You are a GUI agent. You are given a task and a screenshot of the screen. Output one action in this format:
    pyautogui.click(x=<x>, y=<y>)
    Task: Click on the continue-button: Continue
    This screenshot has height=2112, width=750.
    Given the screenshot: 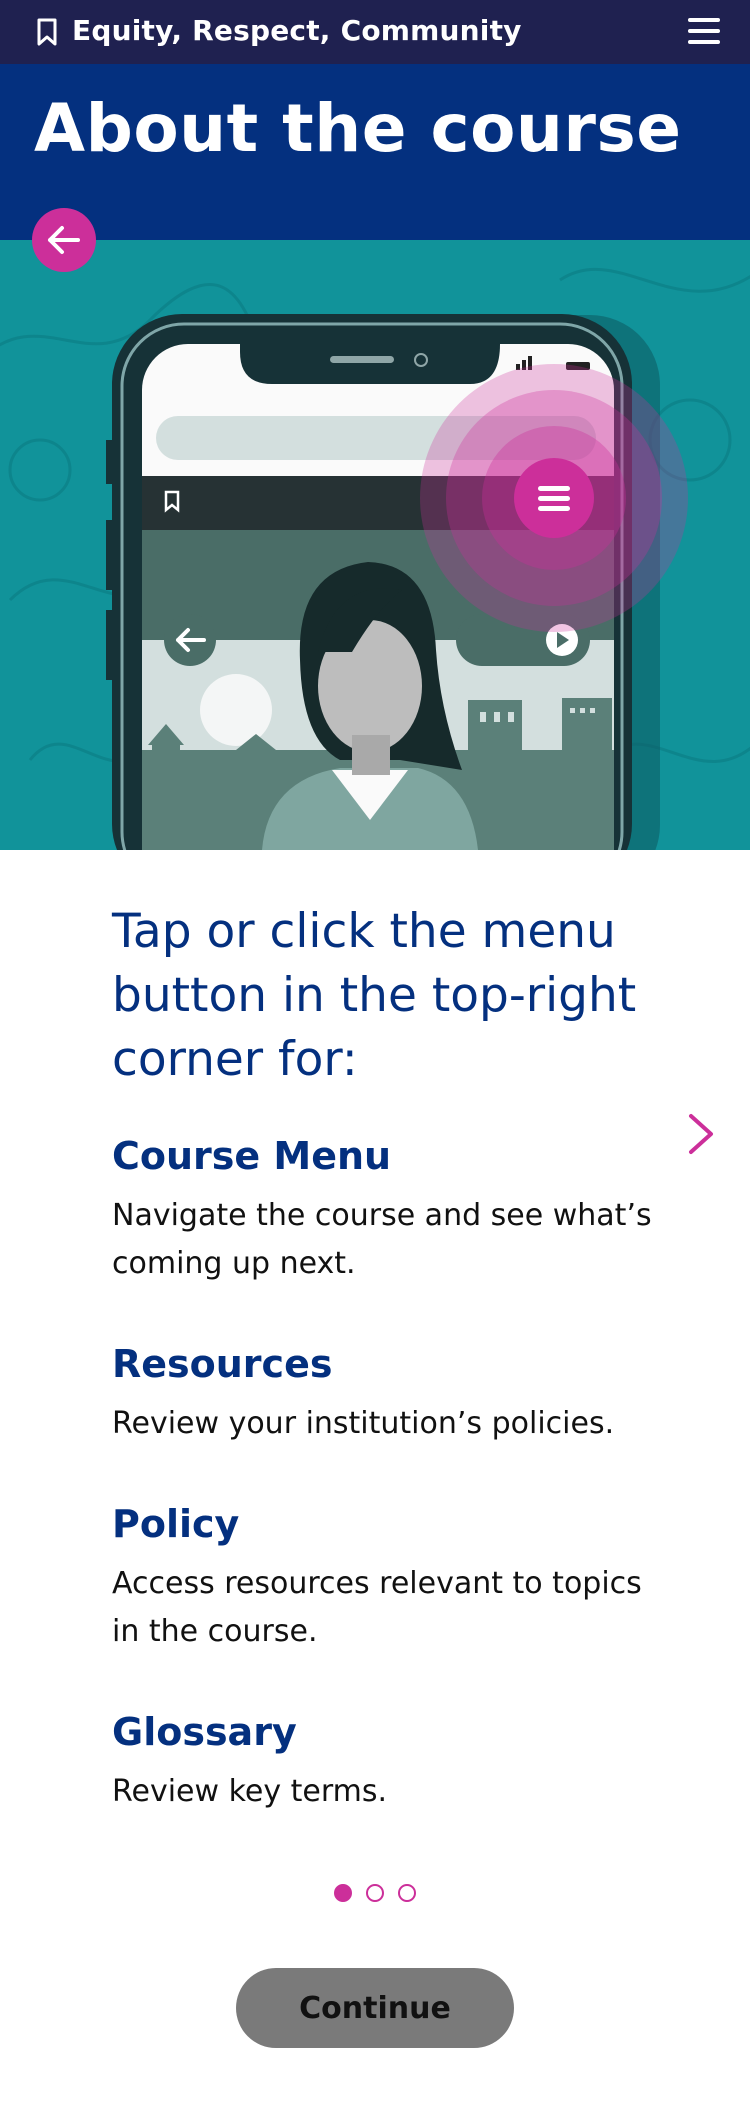 What is the action you would take?
    pyautogui.click(x=375, y=2008)
    